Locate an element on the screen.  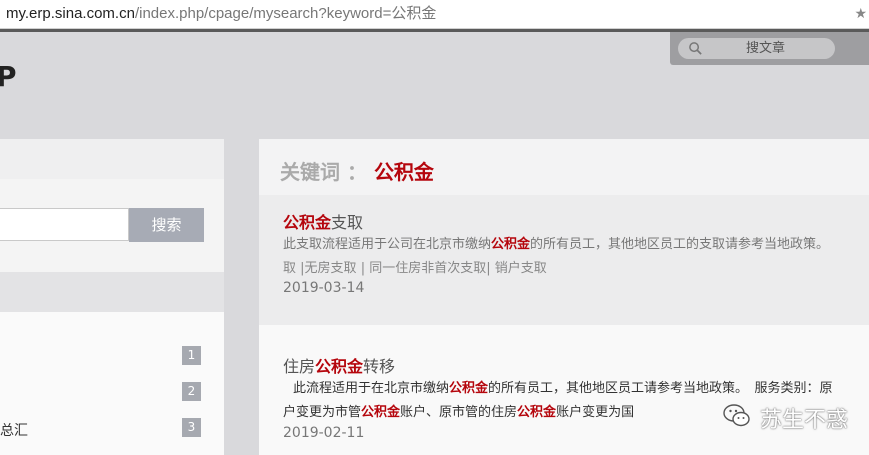
desc-text: 账户、原市管的住房 is located at coordinates (459, 412).